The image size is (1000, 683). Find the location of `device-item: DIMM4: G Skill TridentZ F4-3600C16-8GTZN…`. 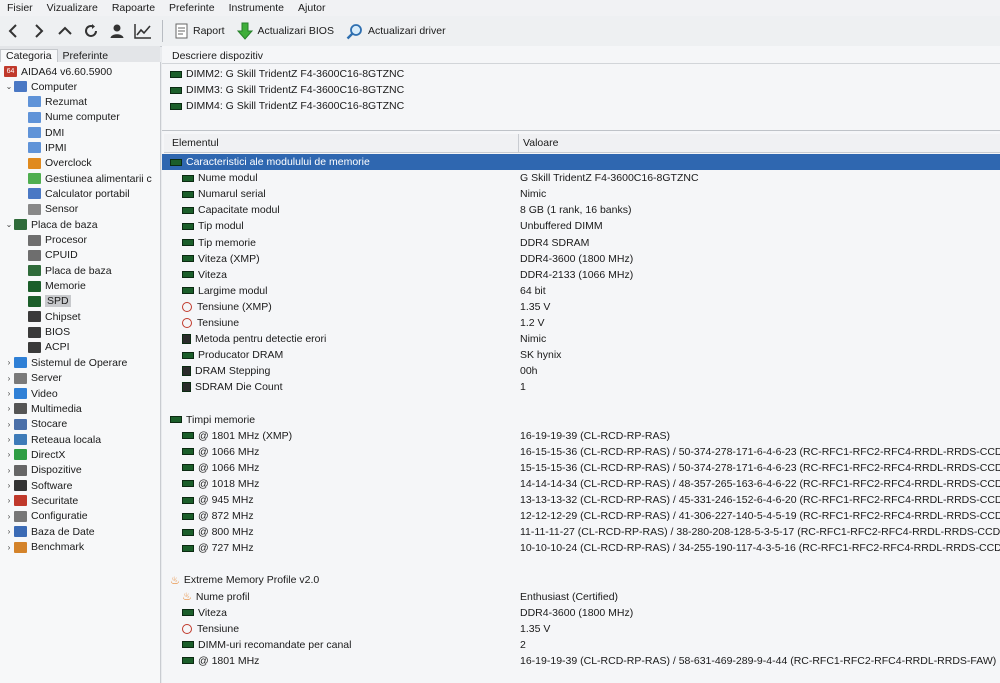

device-item: DIMM4: G Skill TridentZ F4-3600C16-8GTZN… is located at coordinates (287, 106).